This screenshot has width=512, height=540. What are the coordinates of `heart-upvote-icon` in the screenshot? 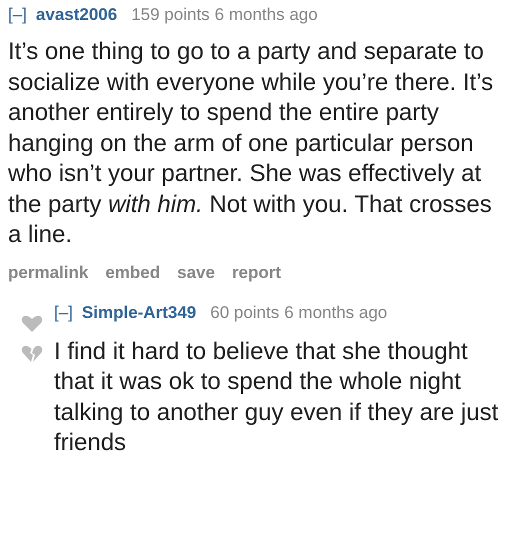 It's located at (32, 323).